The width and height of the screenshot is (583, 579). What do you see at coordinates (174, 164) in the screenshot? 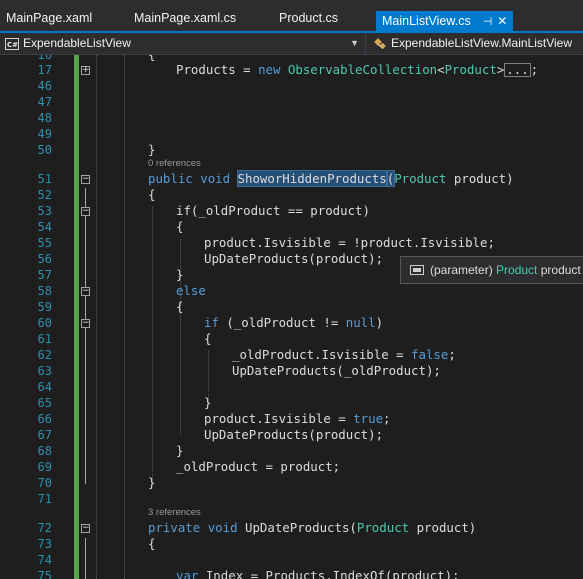
I see `codelens-references: 0 references` at bounding box center [174, 164].